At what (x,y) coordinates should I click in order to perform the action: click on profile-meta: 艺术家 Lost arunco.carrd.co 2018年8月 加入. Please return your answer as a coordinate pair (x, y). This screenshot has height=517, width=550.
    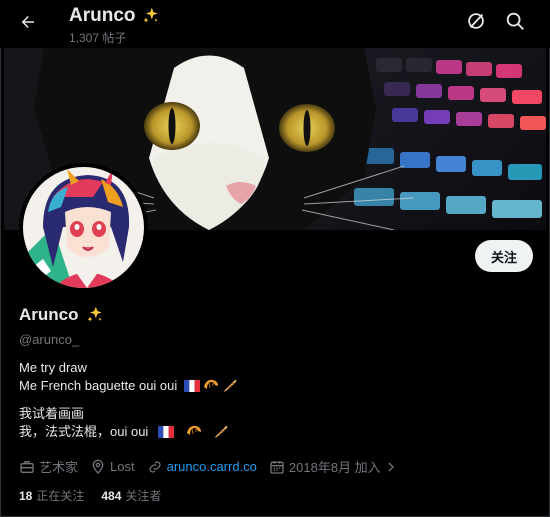
    Looking at the image, I should click on (214, 466).